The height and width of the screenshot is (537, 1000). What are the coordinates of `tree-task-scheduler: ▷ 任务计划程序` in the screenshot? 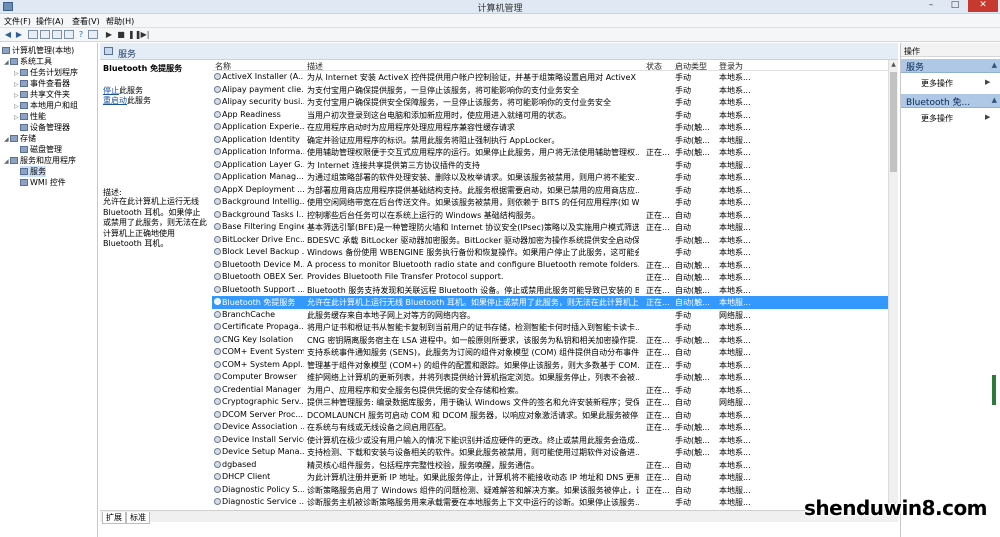 It's located at (46, 72).